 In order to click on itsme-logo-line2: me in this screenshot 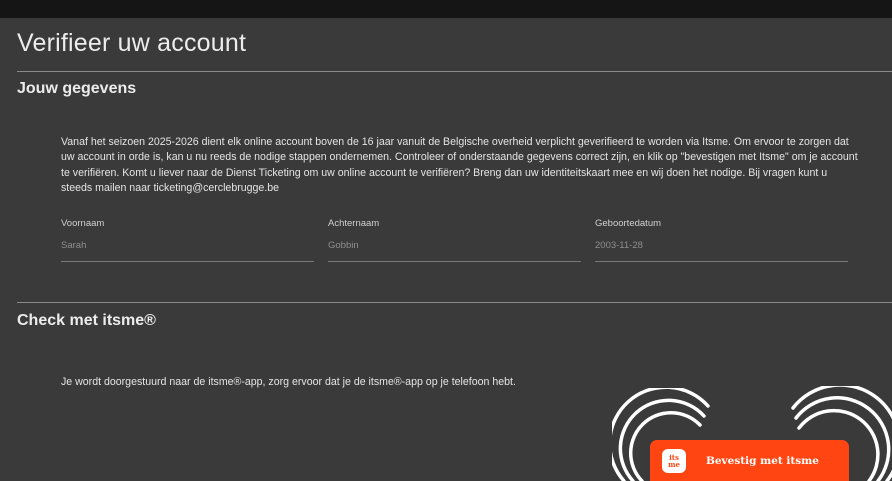, I will do `click(674, 464)`.